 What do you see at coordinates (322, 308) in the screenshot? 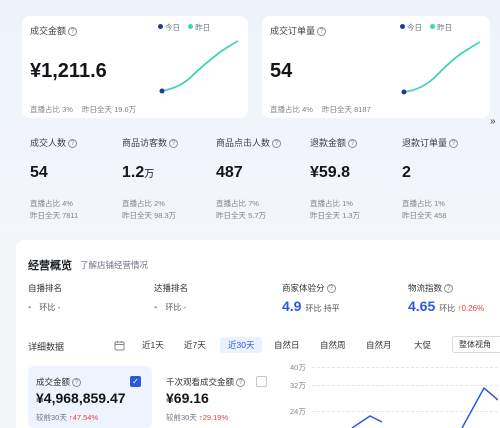
I see `metric-compare: 环比 持平` at bounding box center [322, 308].